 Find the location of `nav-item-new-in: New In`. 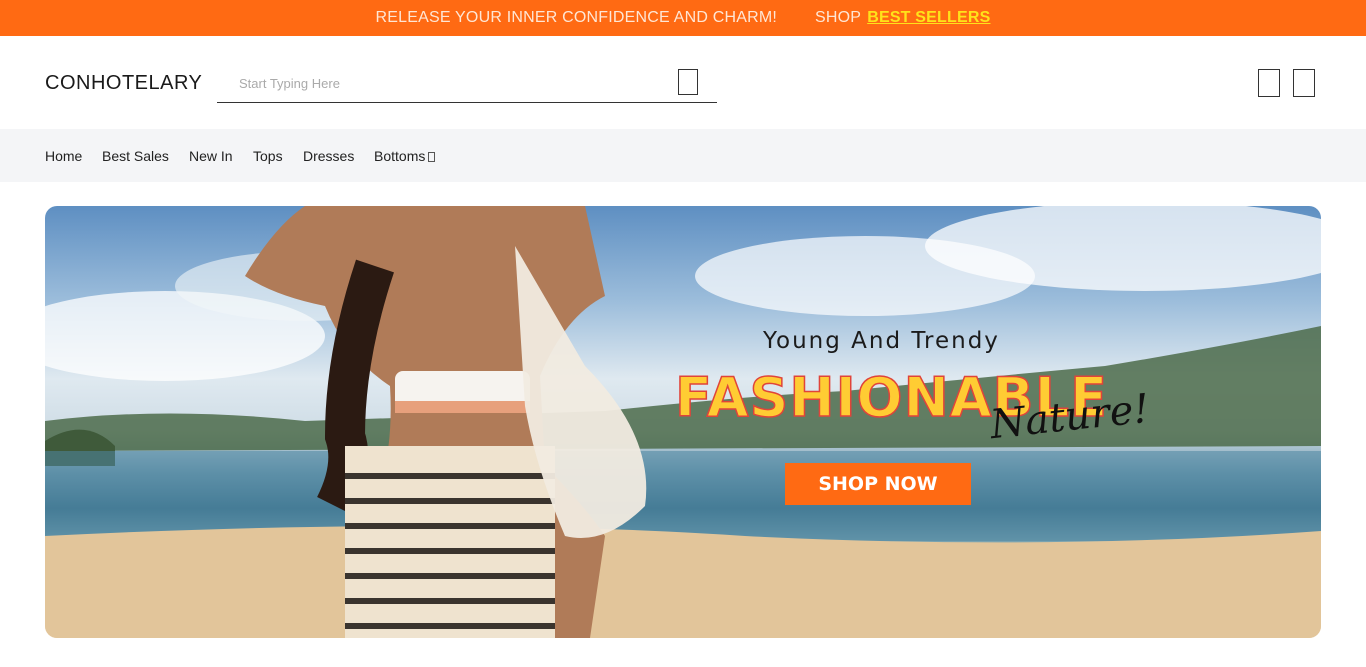

nav-item-new-in: New In is located at coordinates (211, 156).